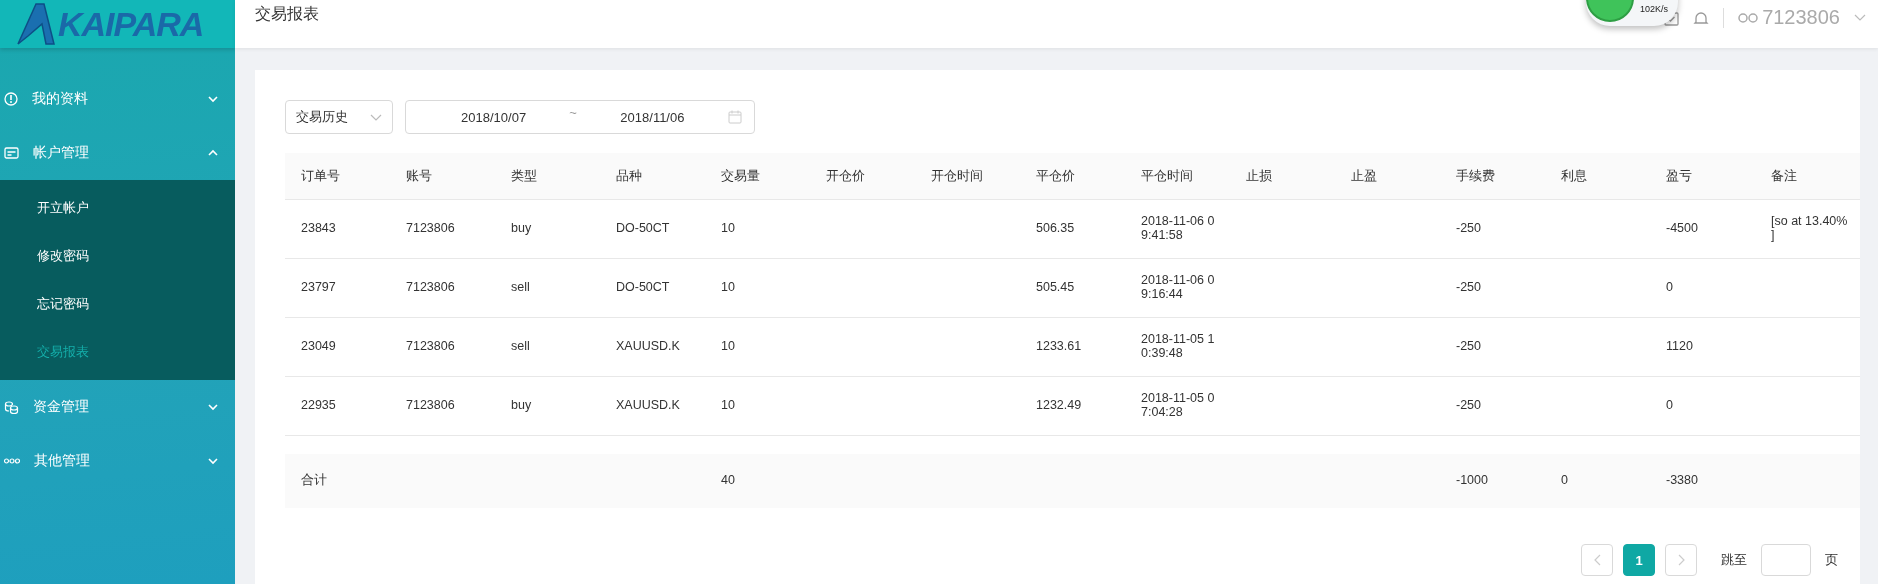  Describe the element at coordinates (735, 117) in the screenshot. I see `calendar-icon` at that location.